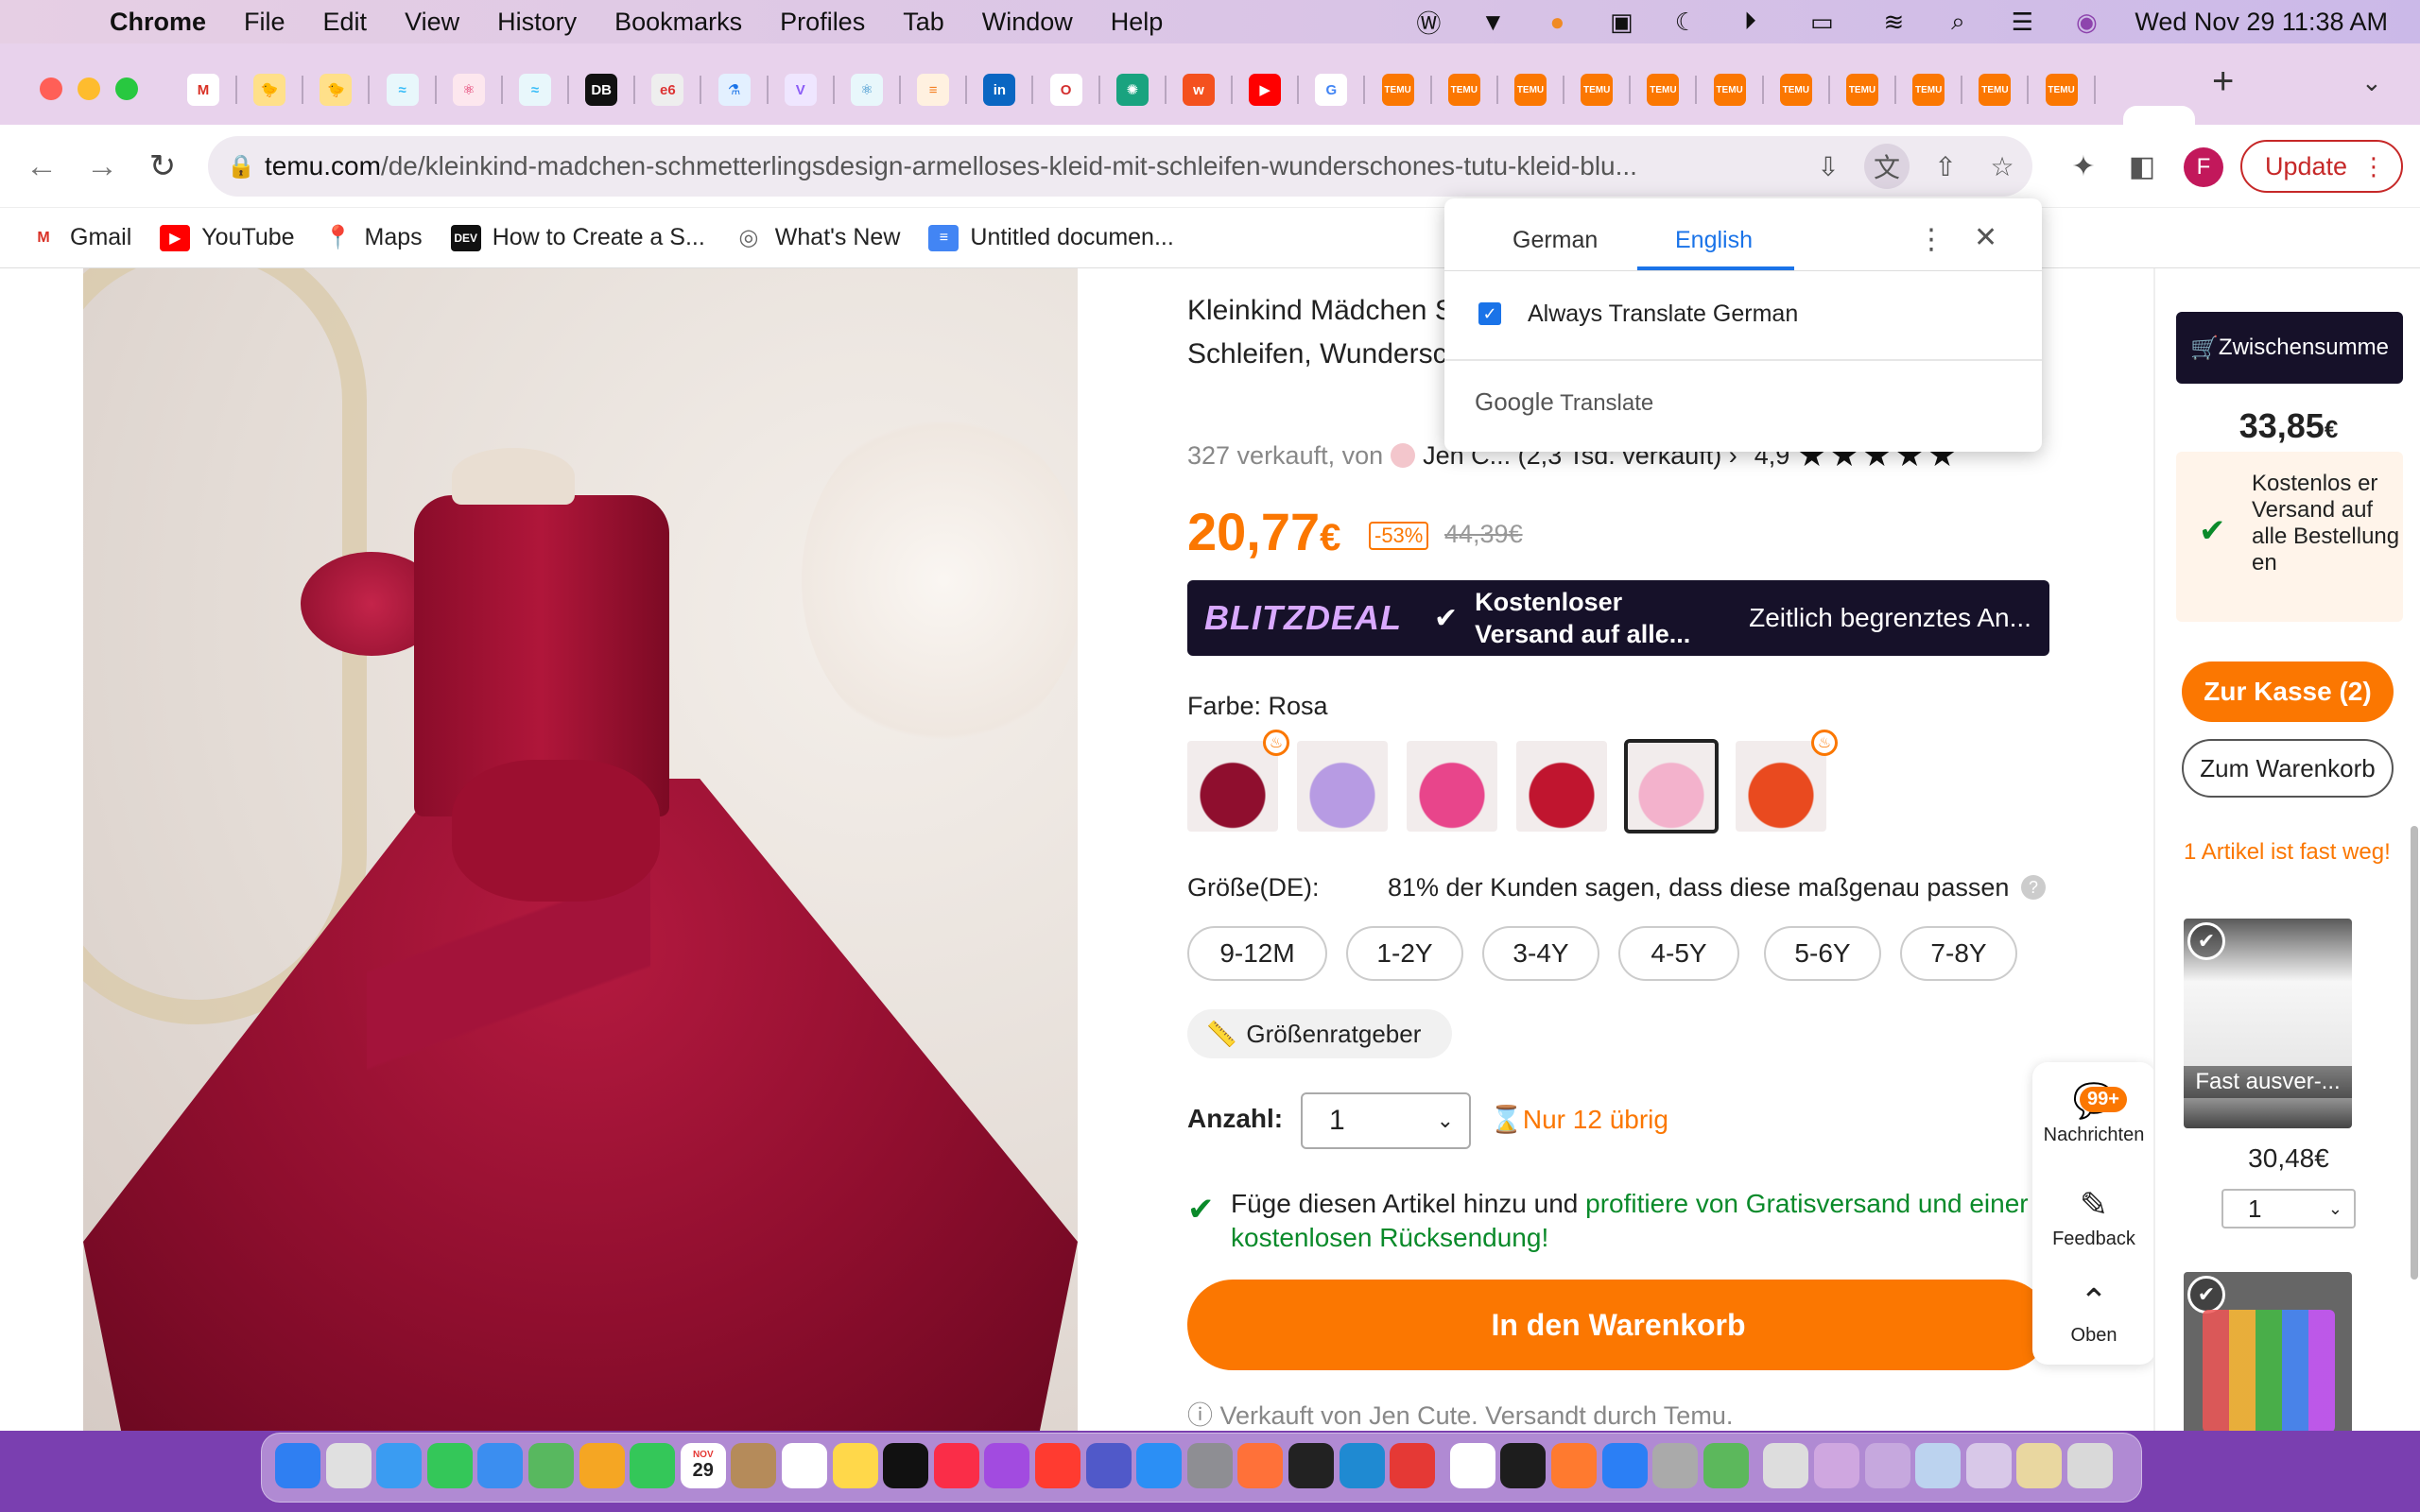 This screenshot has height=1512, width=2420. Describe the element at coordinates (1557, 22) in the screenshot. I see `elephant-icon: ●` at that location.